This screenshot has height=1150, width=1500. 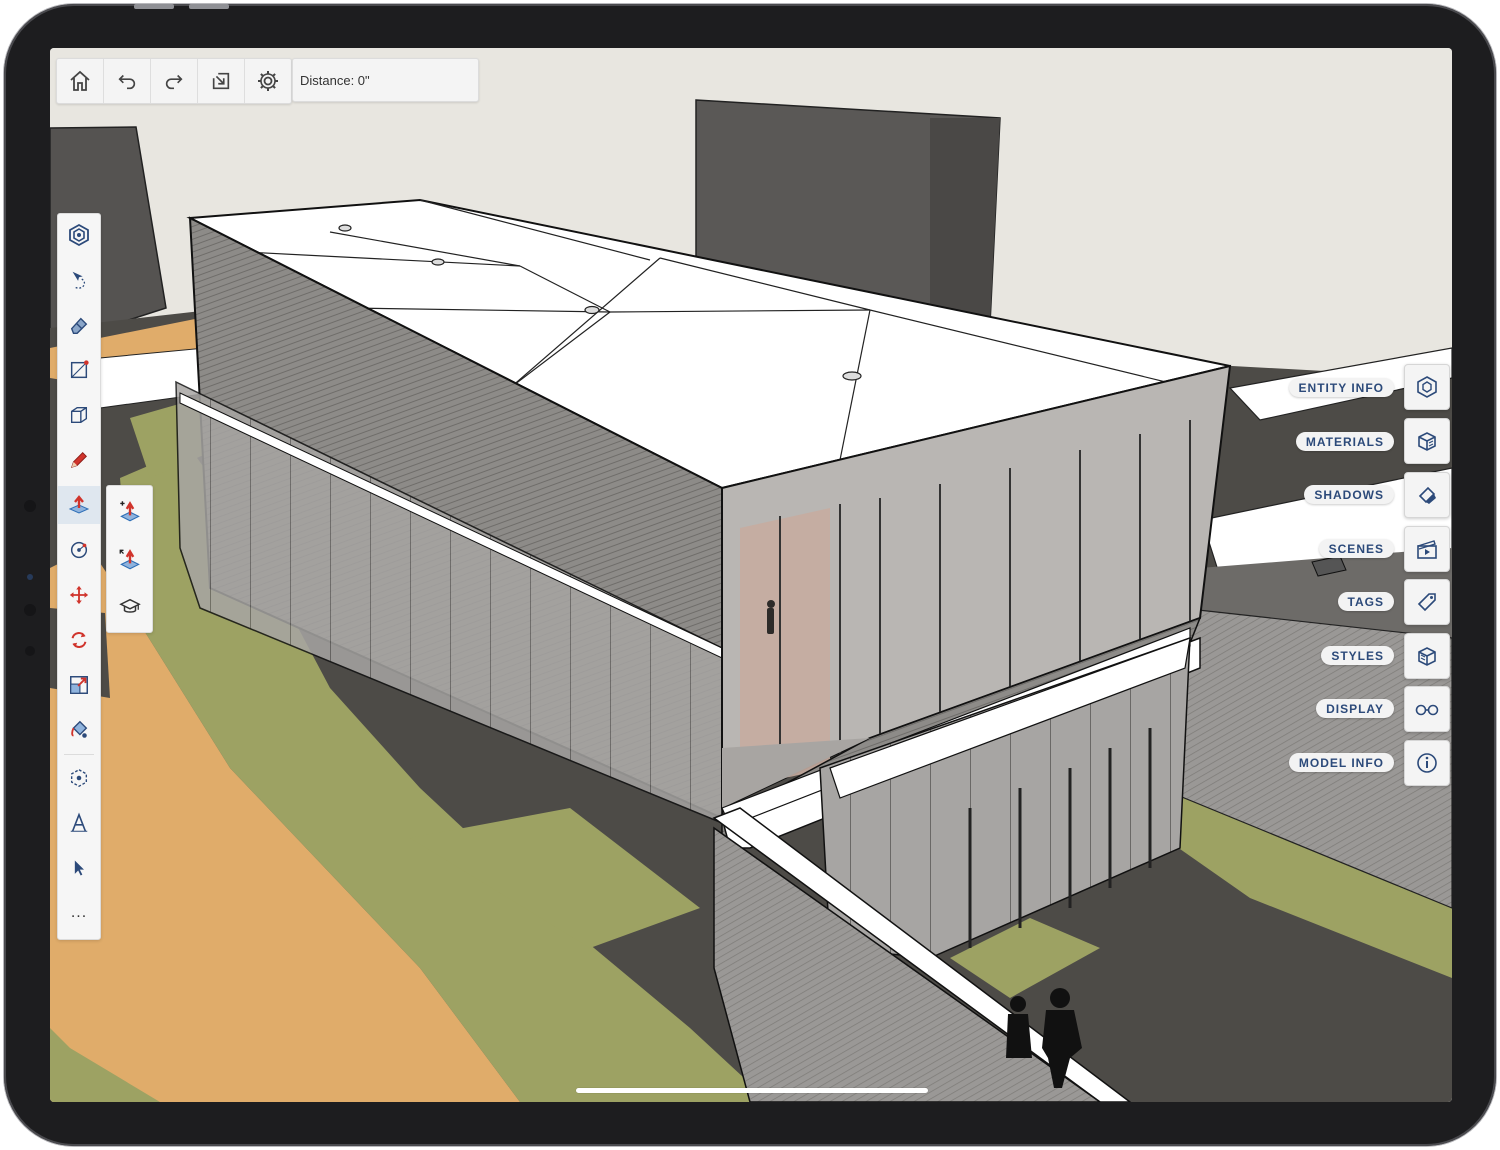 I want to click on rectangle-icon, so click(x=79, y=369).